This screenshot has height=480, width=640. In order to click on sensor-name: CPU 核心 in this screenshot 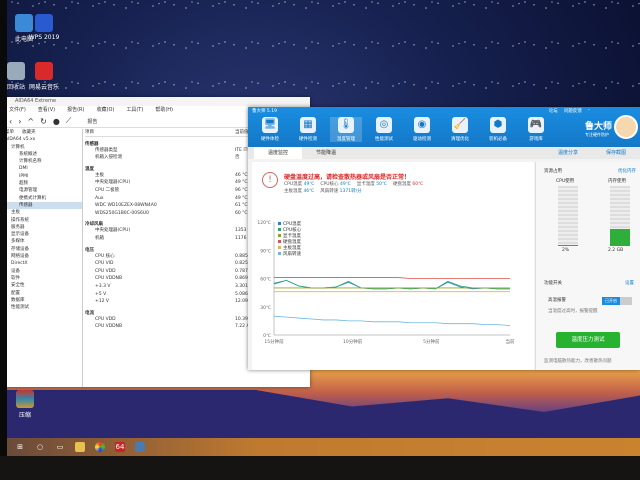, I will do `click(105, 256)`.